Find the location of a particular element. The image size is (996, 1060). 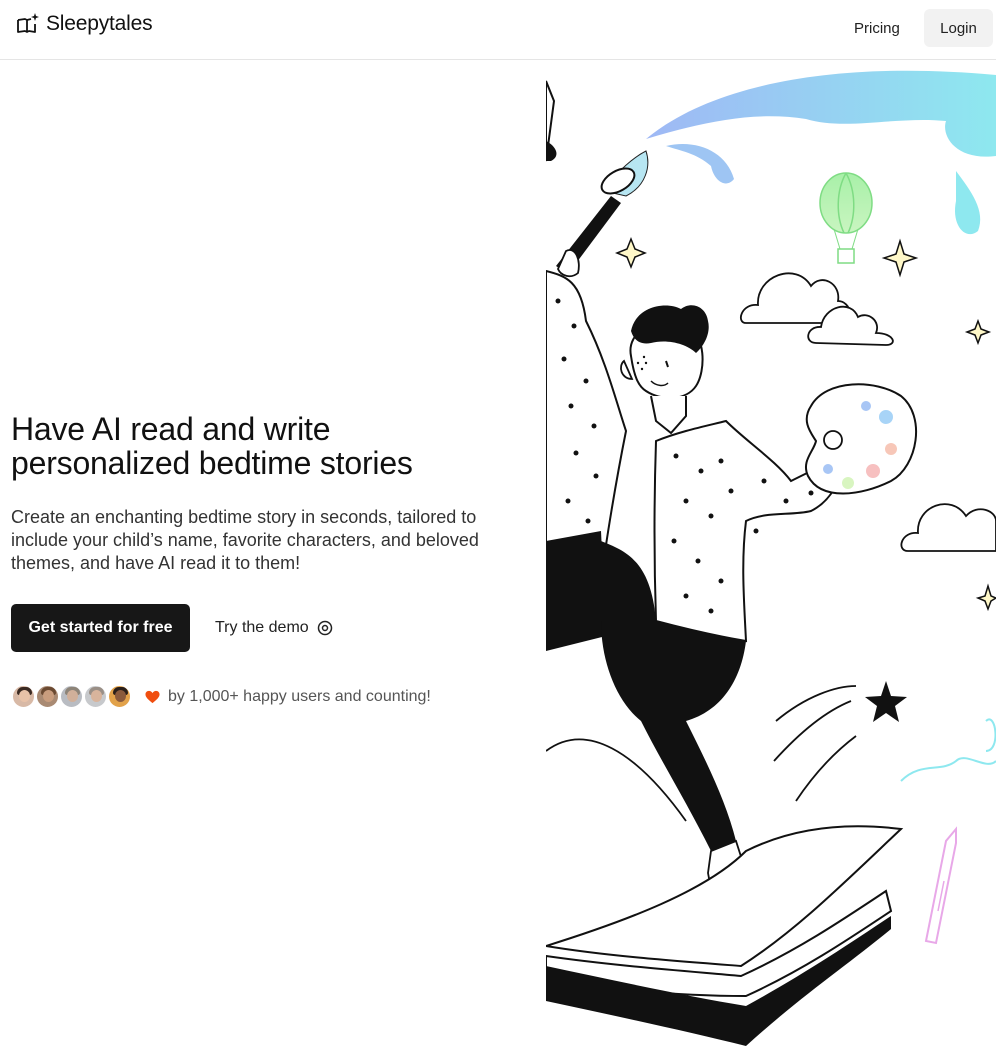

try-demo-label: Try the demo is located at coordinates (262, 627).